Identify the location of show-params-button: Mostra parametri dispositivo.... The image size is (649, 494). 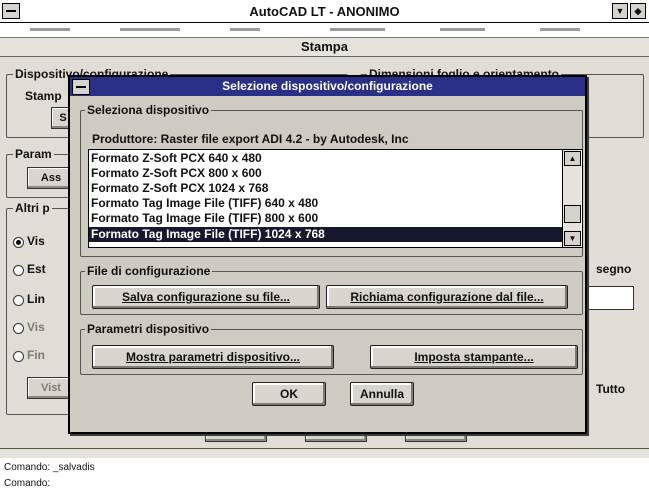
(213, 357).